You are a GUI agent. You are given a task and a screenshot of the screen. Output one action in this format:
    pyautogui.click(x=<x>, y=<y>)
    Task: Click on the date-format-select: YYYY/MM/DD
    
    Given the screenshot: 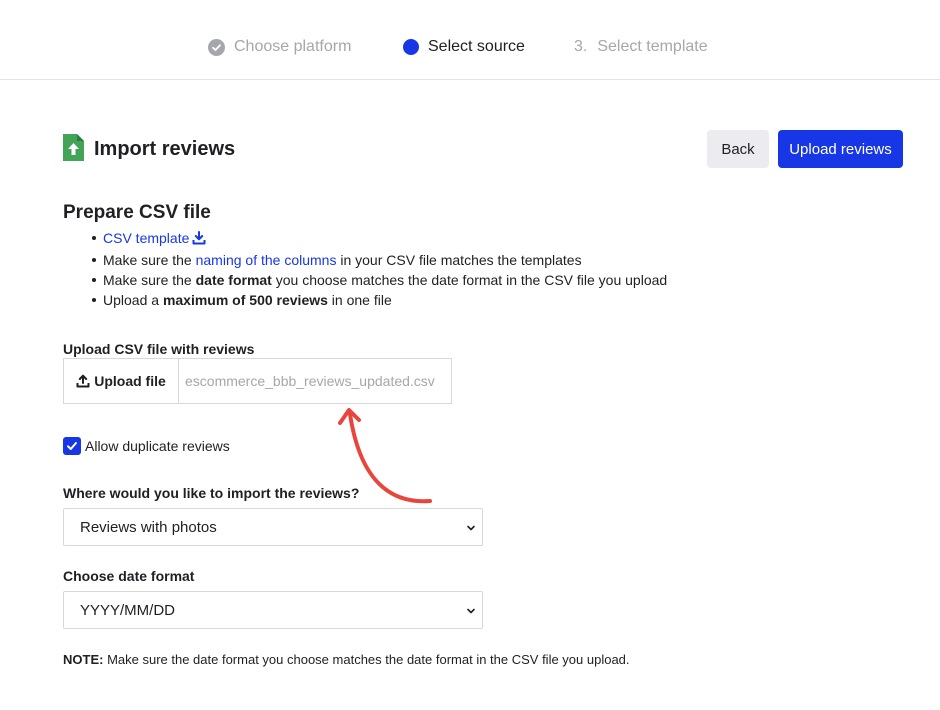 What is the action you would take?
    pyautogui.click(x=273, y=610)
    